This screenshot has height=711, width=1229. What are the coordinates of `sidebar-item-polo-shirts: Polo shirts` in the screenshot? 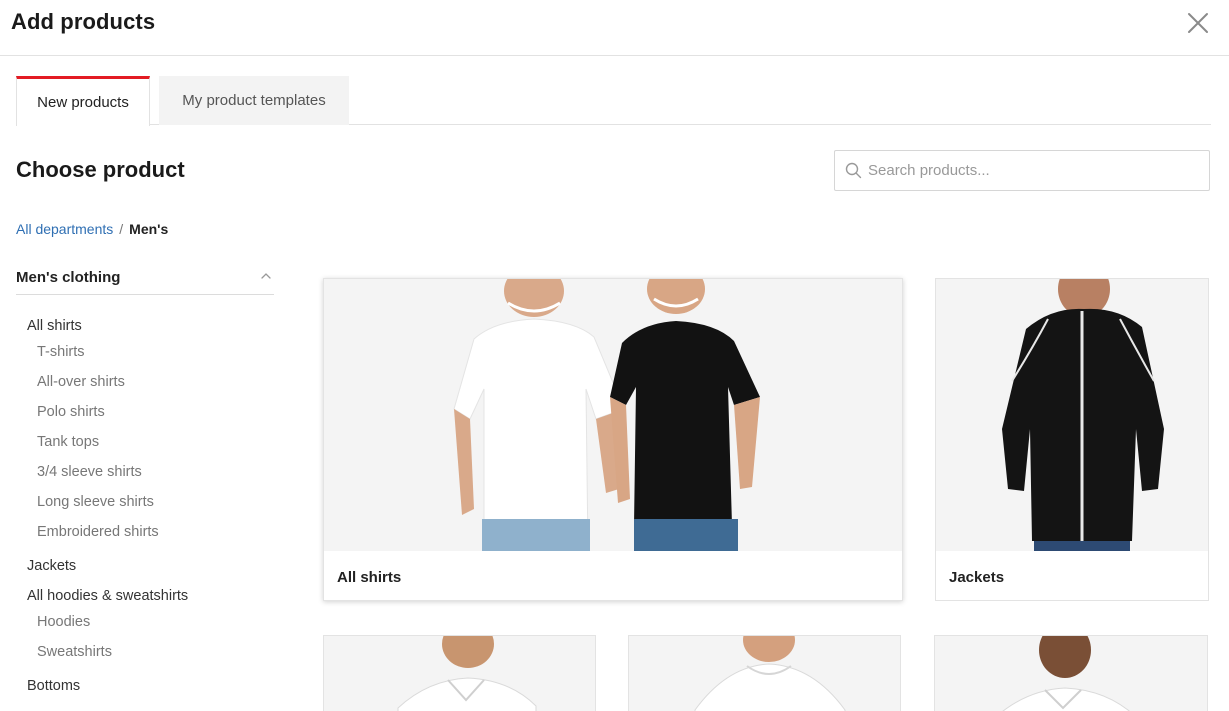 It's located at (71, 412).